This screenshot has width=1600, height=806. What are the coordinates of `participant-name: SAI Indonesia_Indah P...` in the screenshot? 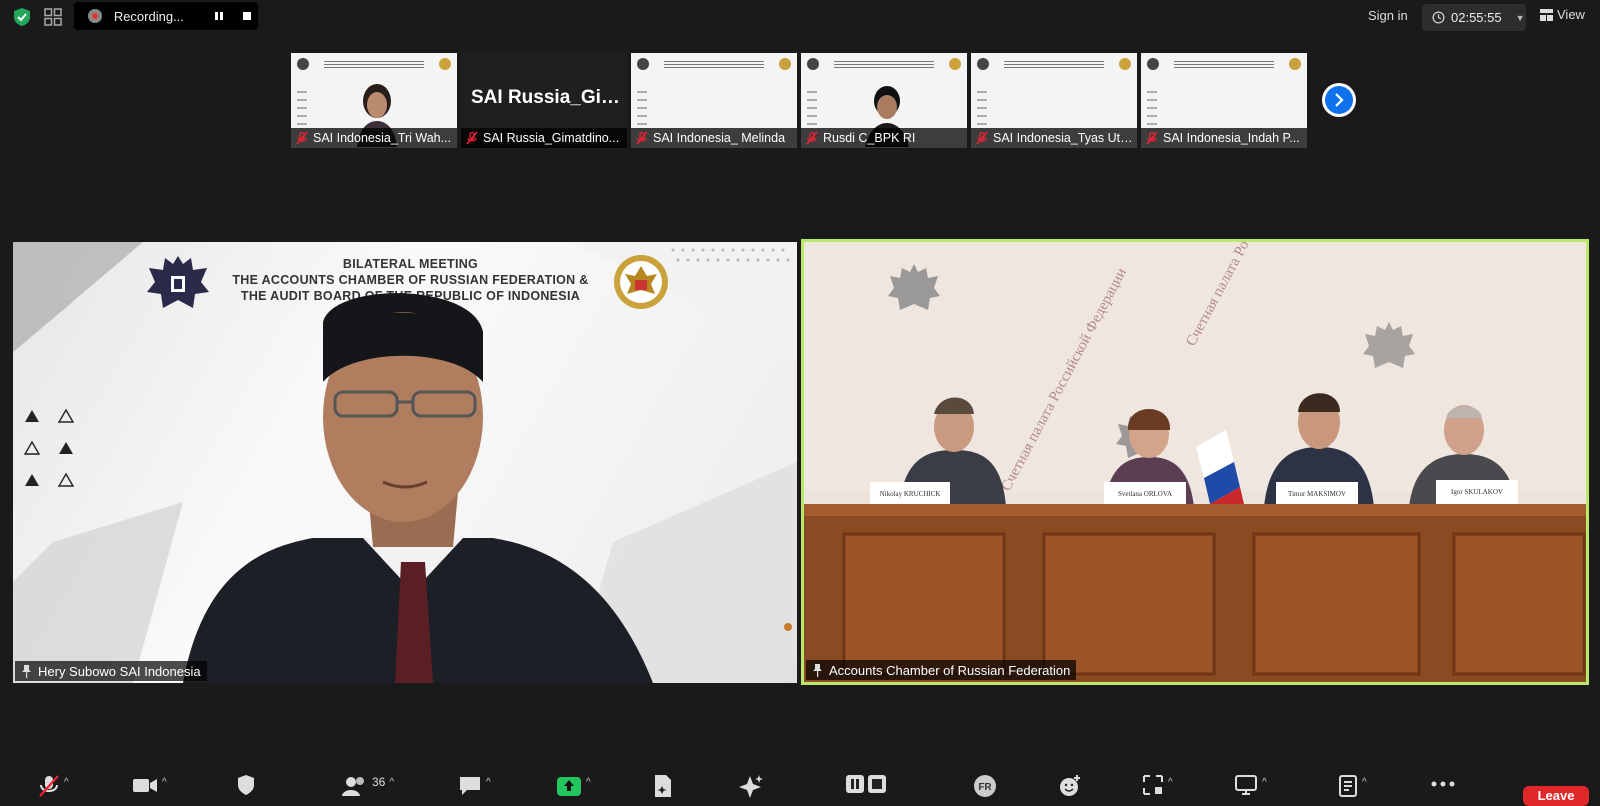 It's located at (1231, 138).